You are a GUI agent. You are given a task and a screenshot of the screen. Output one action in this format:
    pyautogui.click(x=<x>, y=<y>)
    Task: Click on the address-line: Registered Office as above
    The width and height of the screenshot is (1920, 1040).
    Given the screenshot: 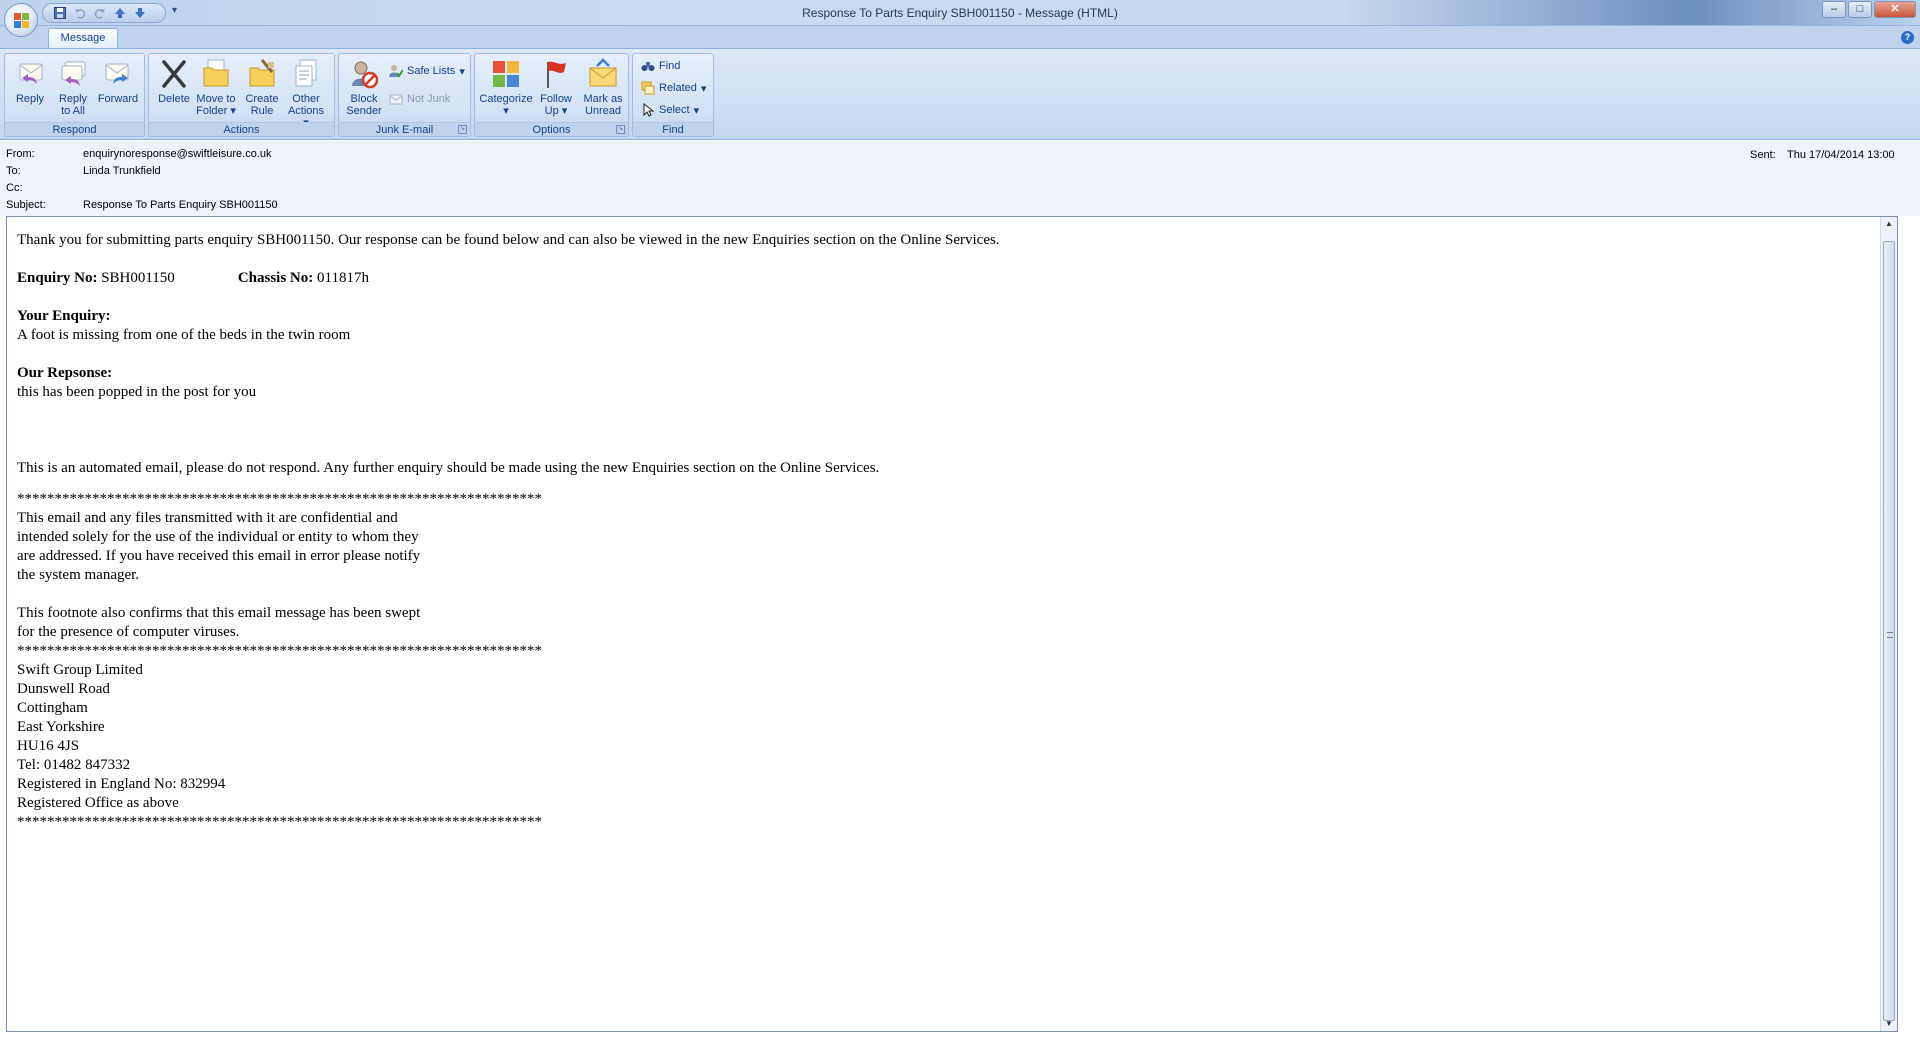 What is the action you would take?
    pyautogui.click(x=98, y=803)
    